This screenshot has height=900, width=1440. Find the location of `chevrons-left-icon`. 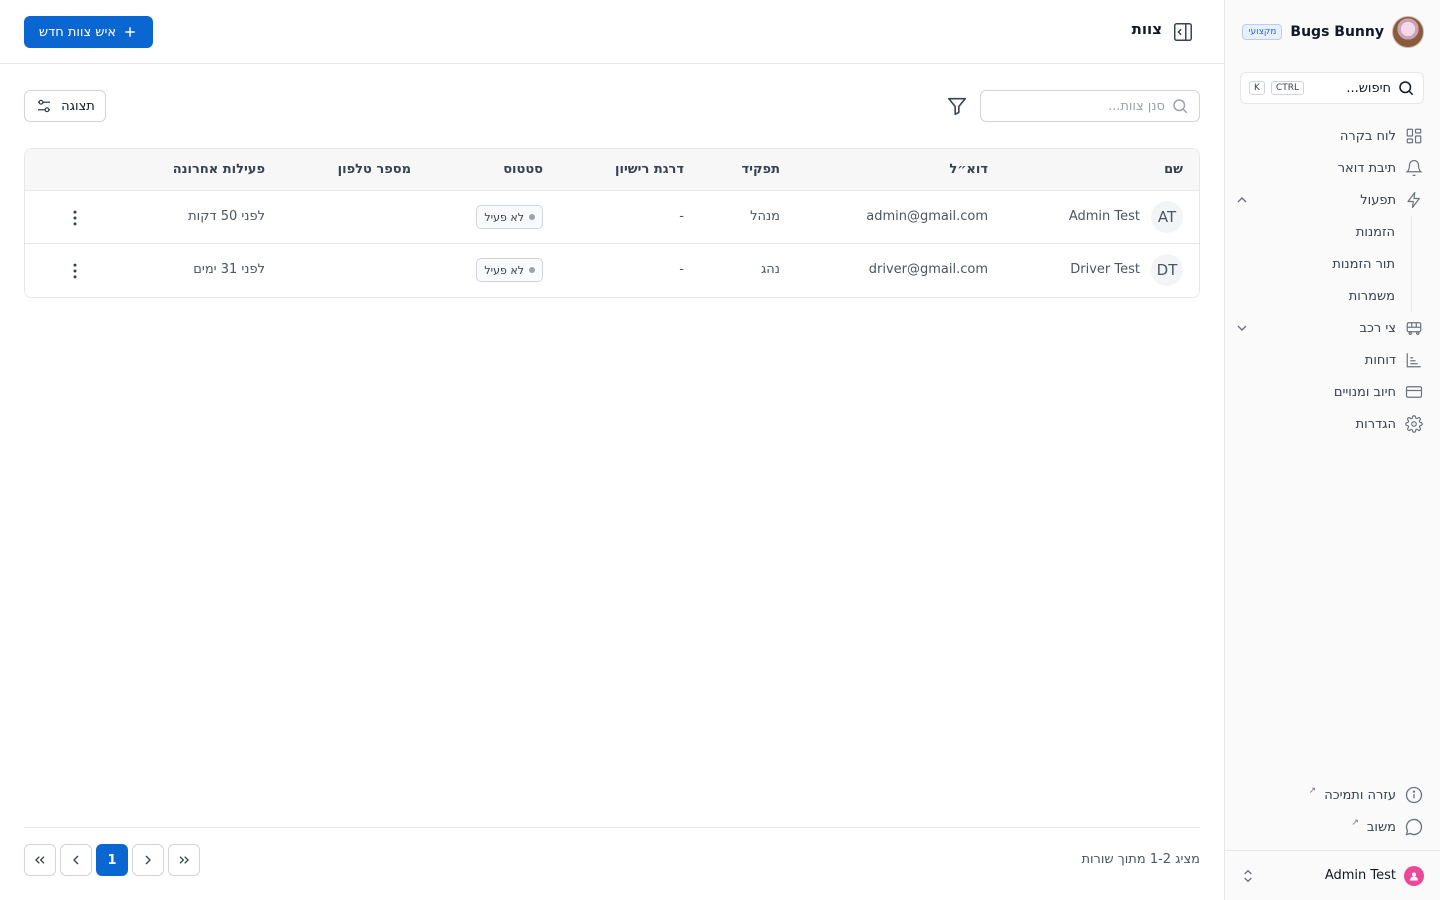

chevrons-left-icon is located at coordinates (40, 860).